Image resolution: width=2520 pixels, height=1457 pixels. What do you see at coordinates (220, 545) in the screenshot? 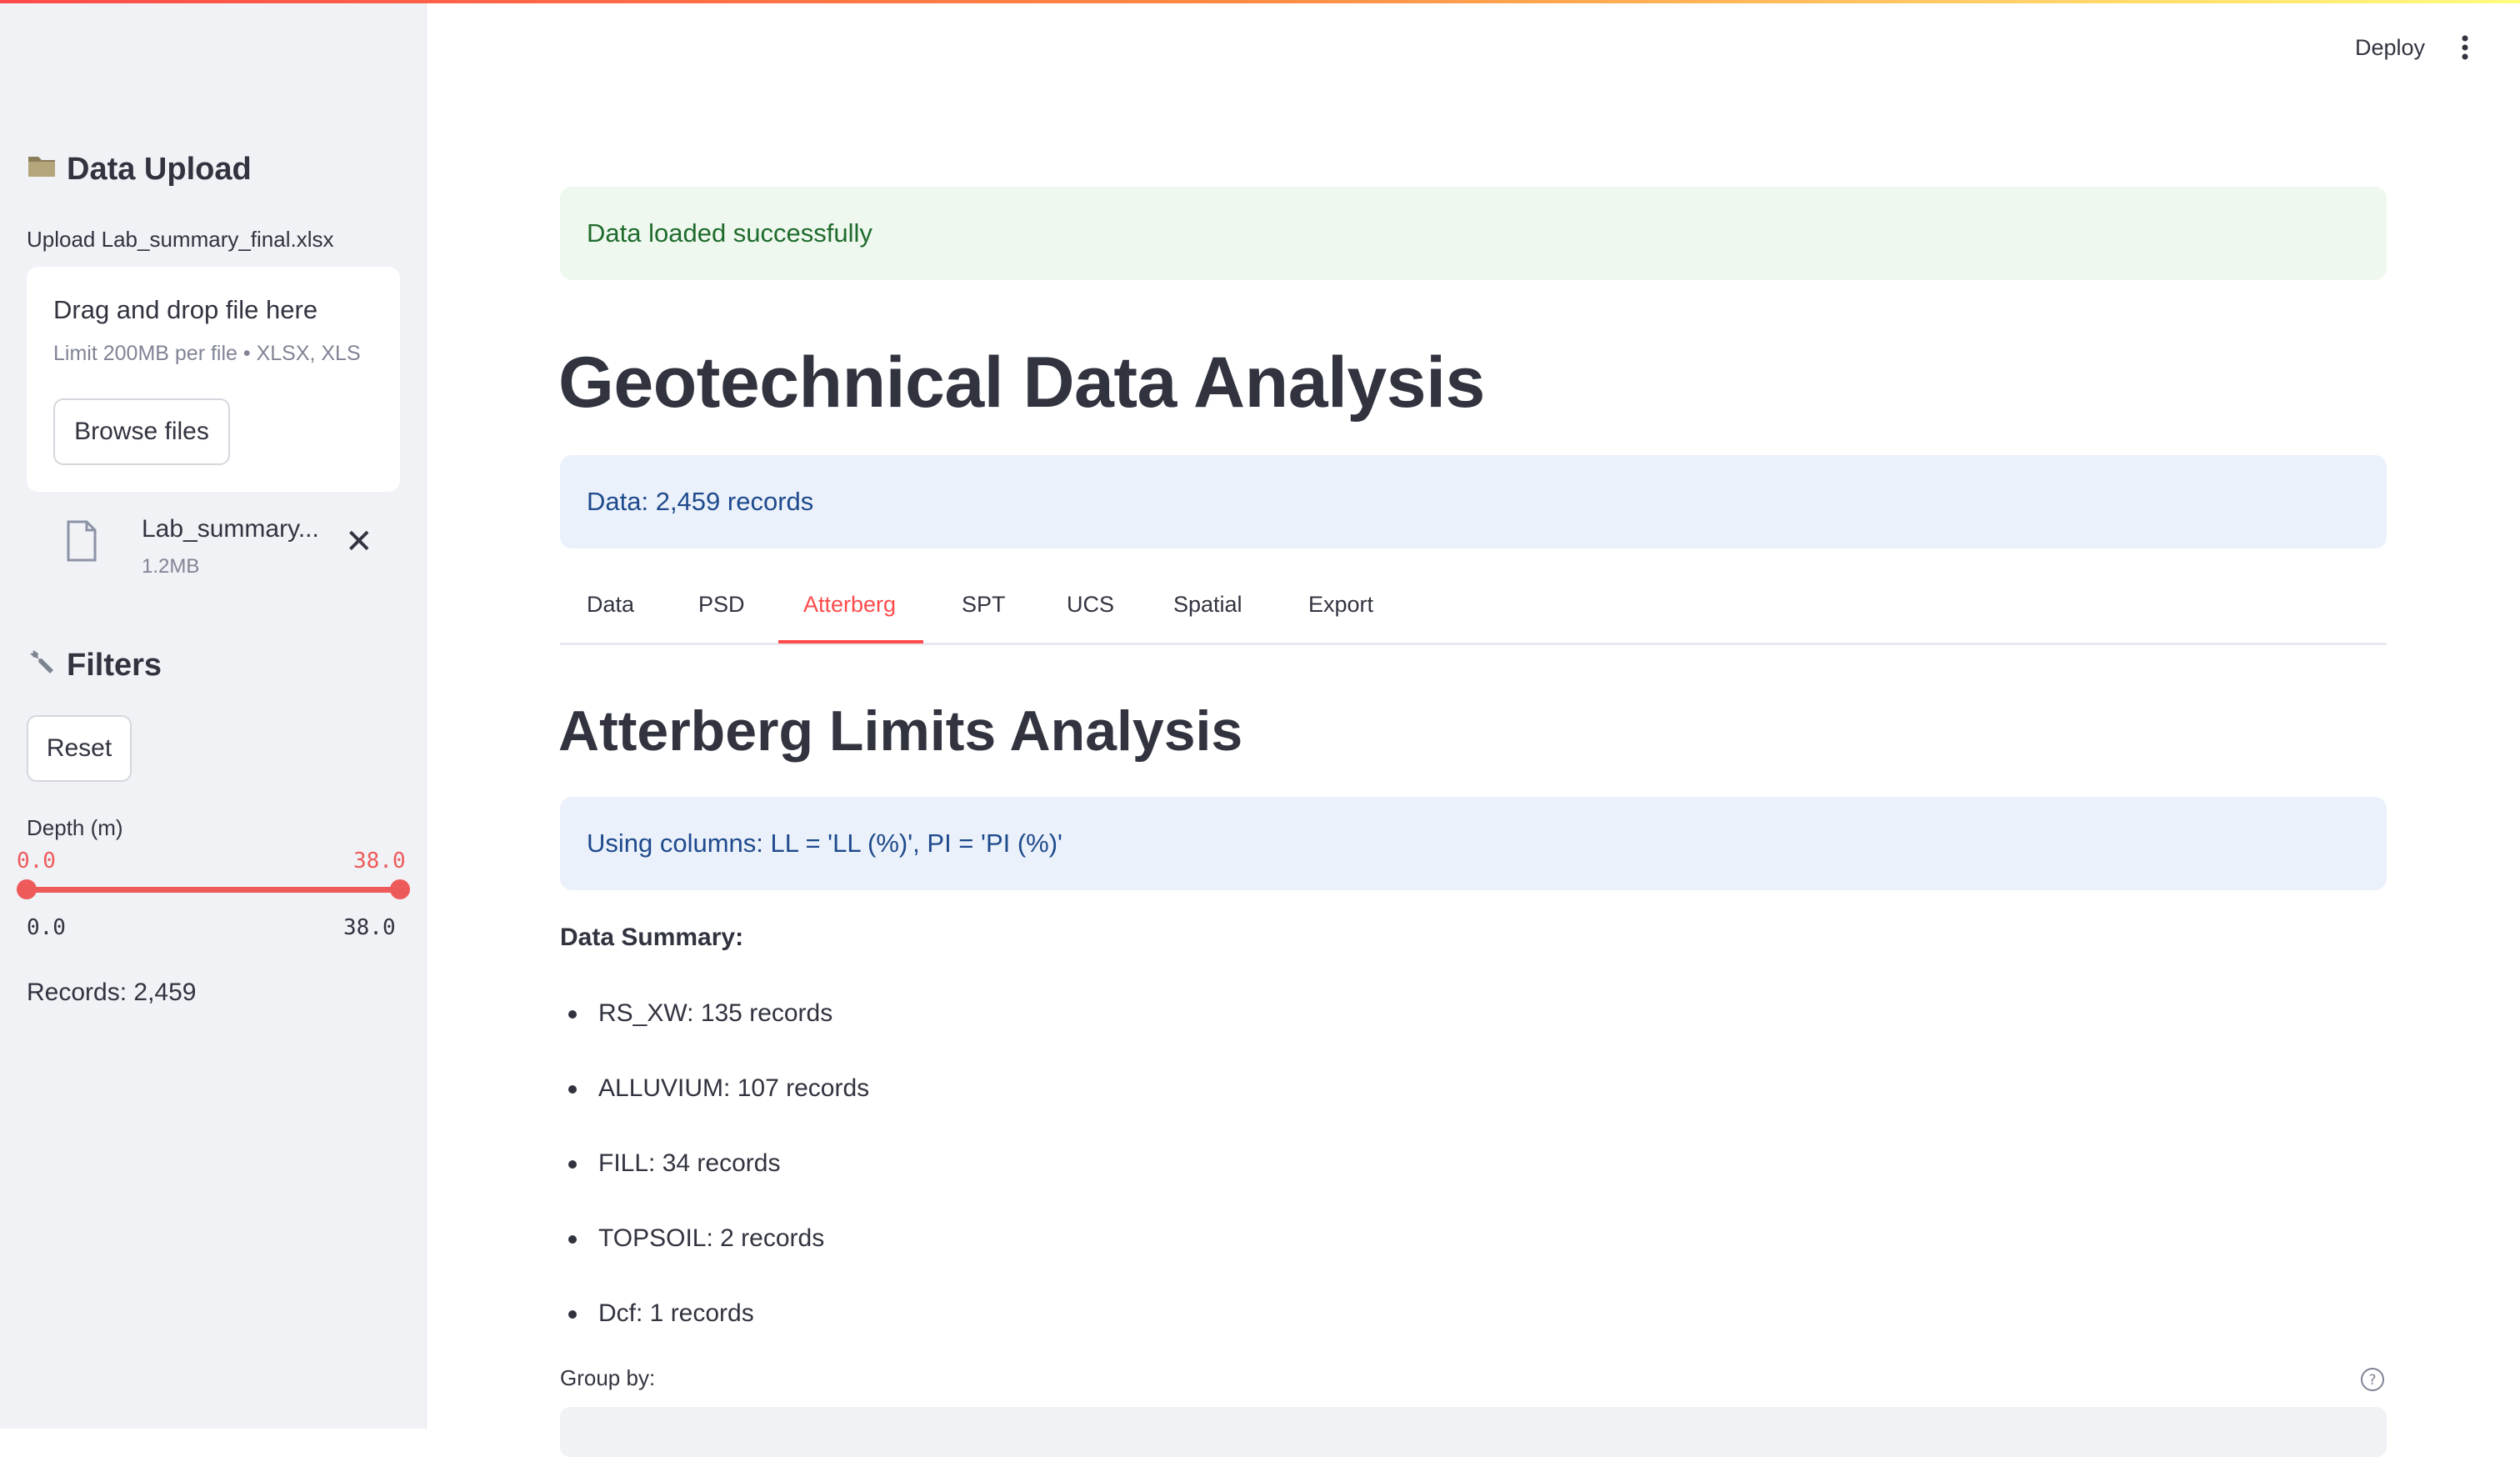
I see `uploaded-file: Lab_summary... 1.2MB ✕` at bounding box center [220, 545].